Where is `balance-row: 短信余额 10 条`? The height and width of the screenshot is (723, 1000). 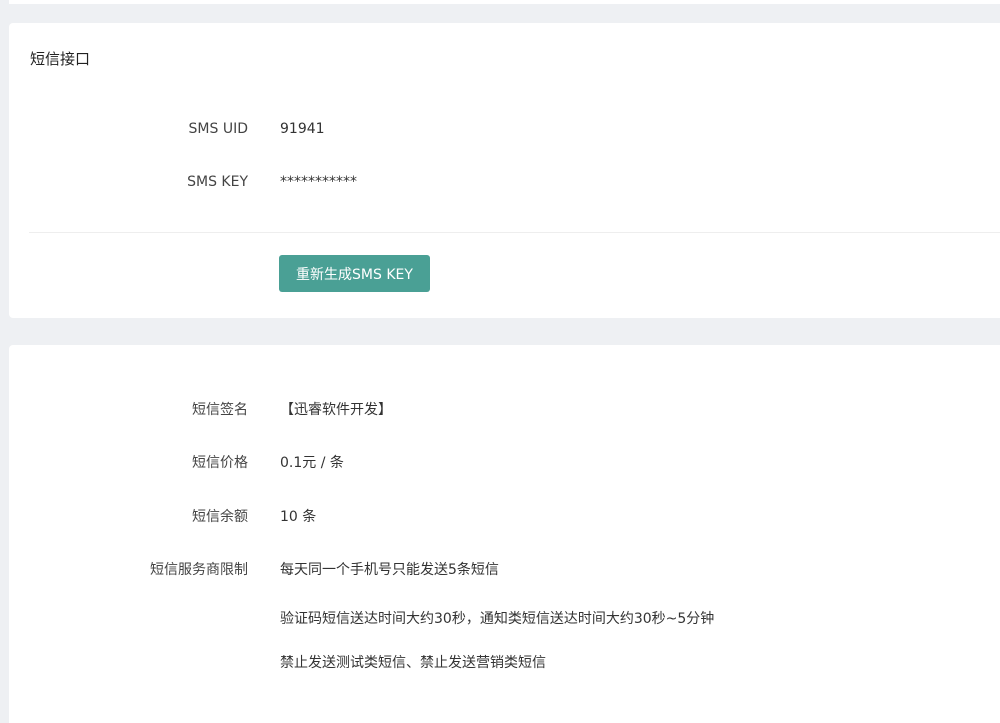
balance-row: 短信余额 10 条 is located at coordinates (504, 517).